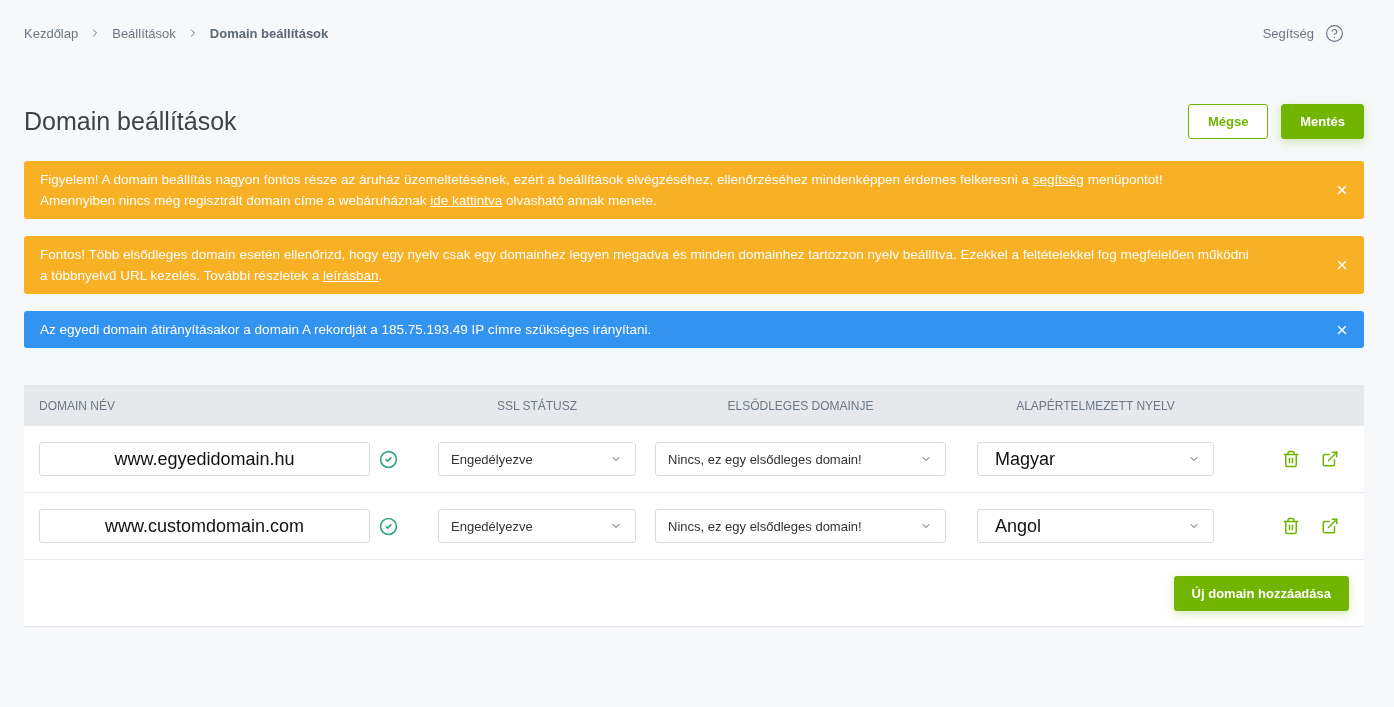 The image size is (1394, 707). What do you see at coordinates (346, 330) in the screenshot?
I see `alert-text: Az egyedi domain átirányításakor a domain A rekordját a 185.75.193.49 IP címre szükséges irányítani.` at bounding box center [346, 330].